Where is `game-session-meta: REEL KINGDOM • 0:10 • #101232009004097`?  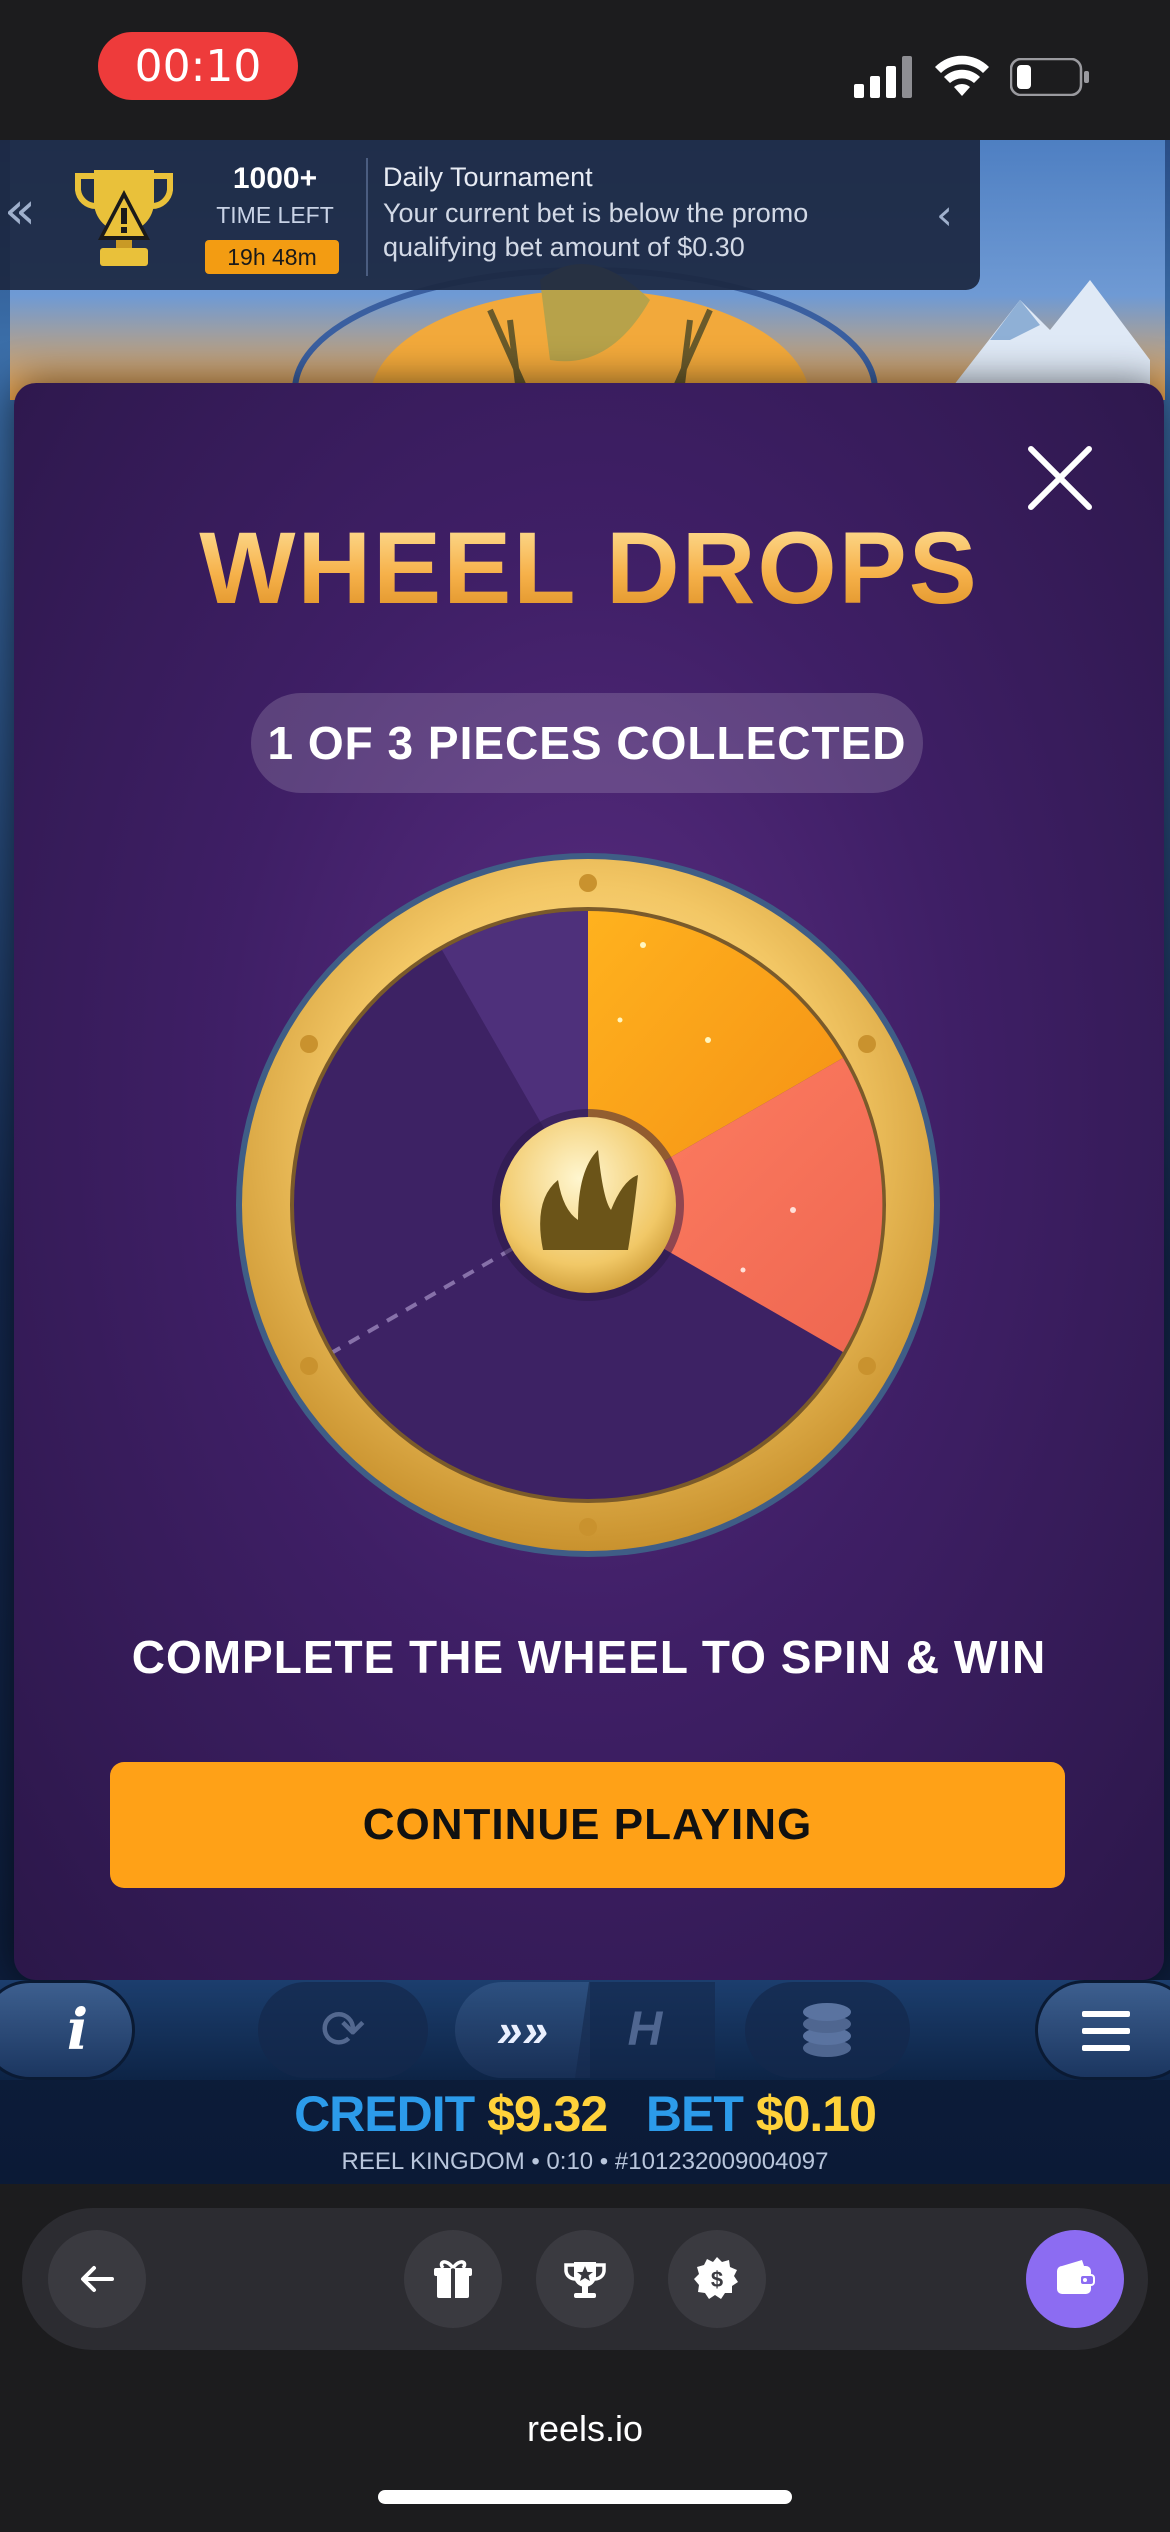
game-session-meta: REEL KINGDOM • 0:10 • #101232009004097 is located at coordinates (585, 2161).